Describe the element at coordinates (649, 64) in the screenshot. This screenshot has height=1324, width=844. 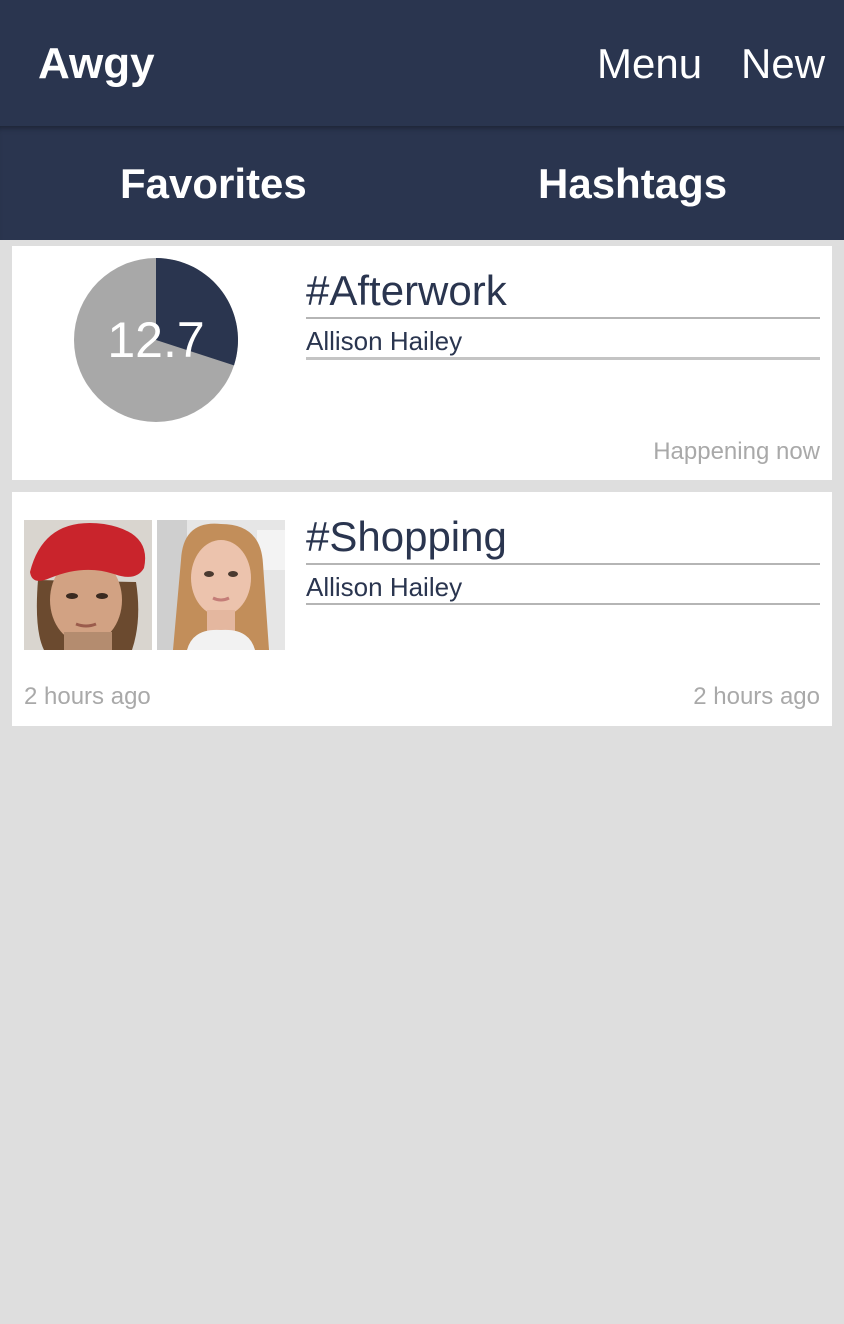
I see `menu-button: Menu` at that location.